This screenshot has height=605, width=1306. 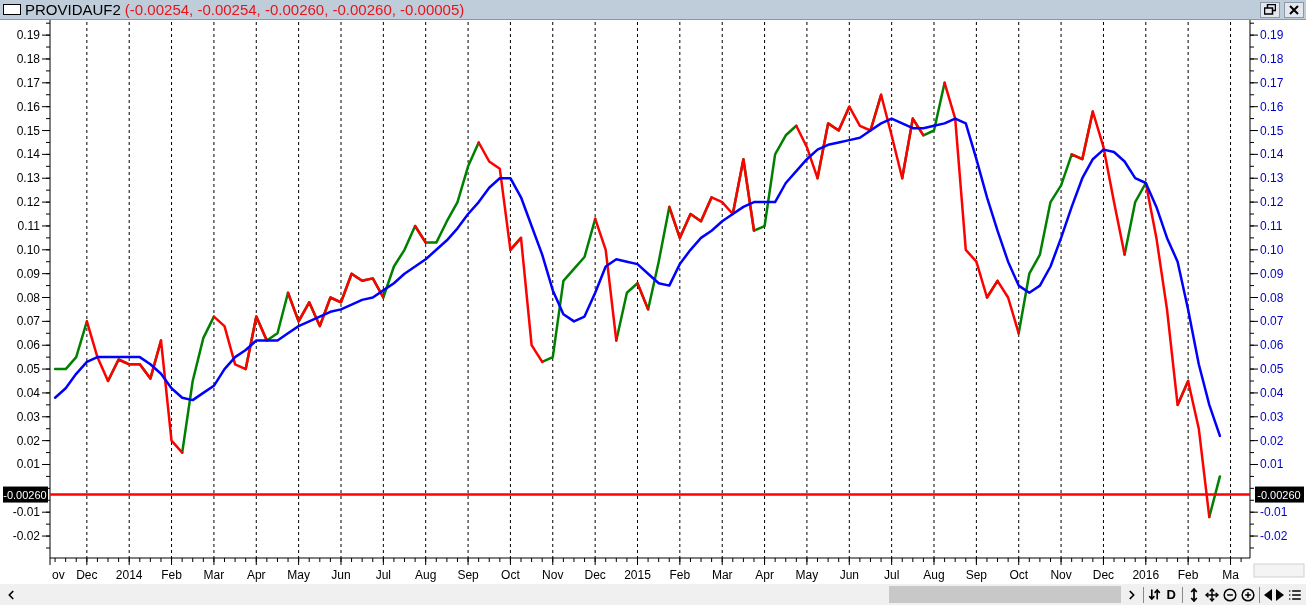 I want to click on axis-label: 2016, so click(x=1146, y=575).